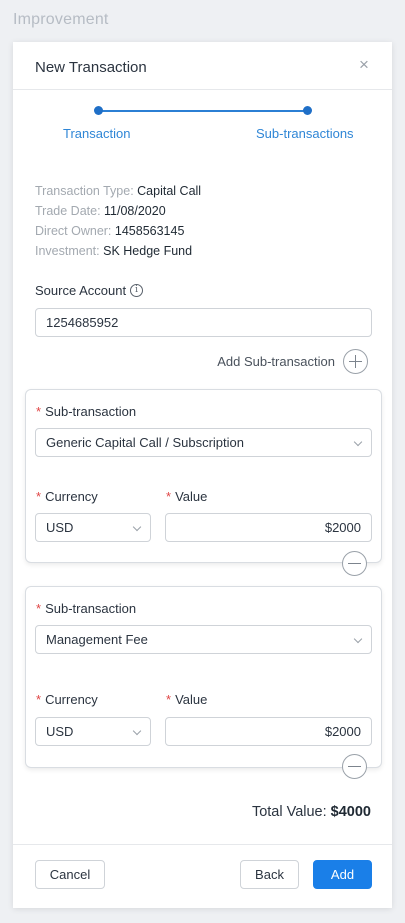 This screenshot has width=405, height=923. Describe the element at coordinates (202, 66) in the screenshot. I see `modal-header: New Transaction ×` at that location.